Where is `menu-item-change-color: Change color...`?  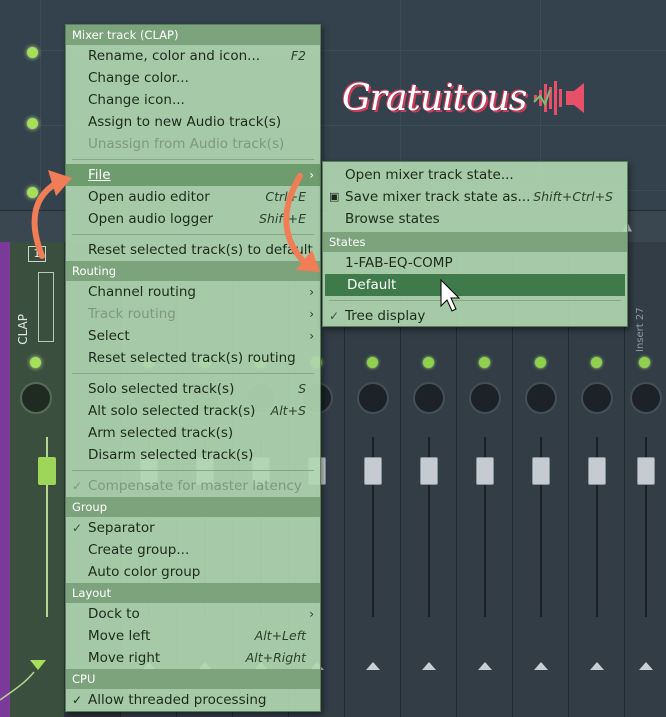 menu-item-change-color: Change color... is located at coordinates (193, 78).